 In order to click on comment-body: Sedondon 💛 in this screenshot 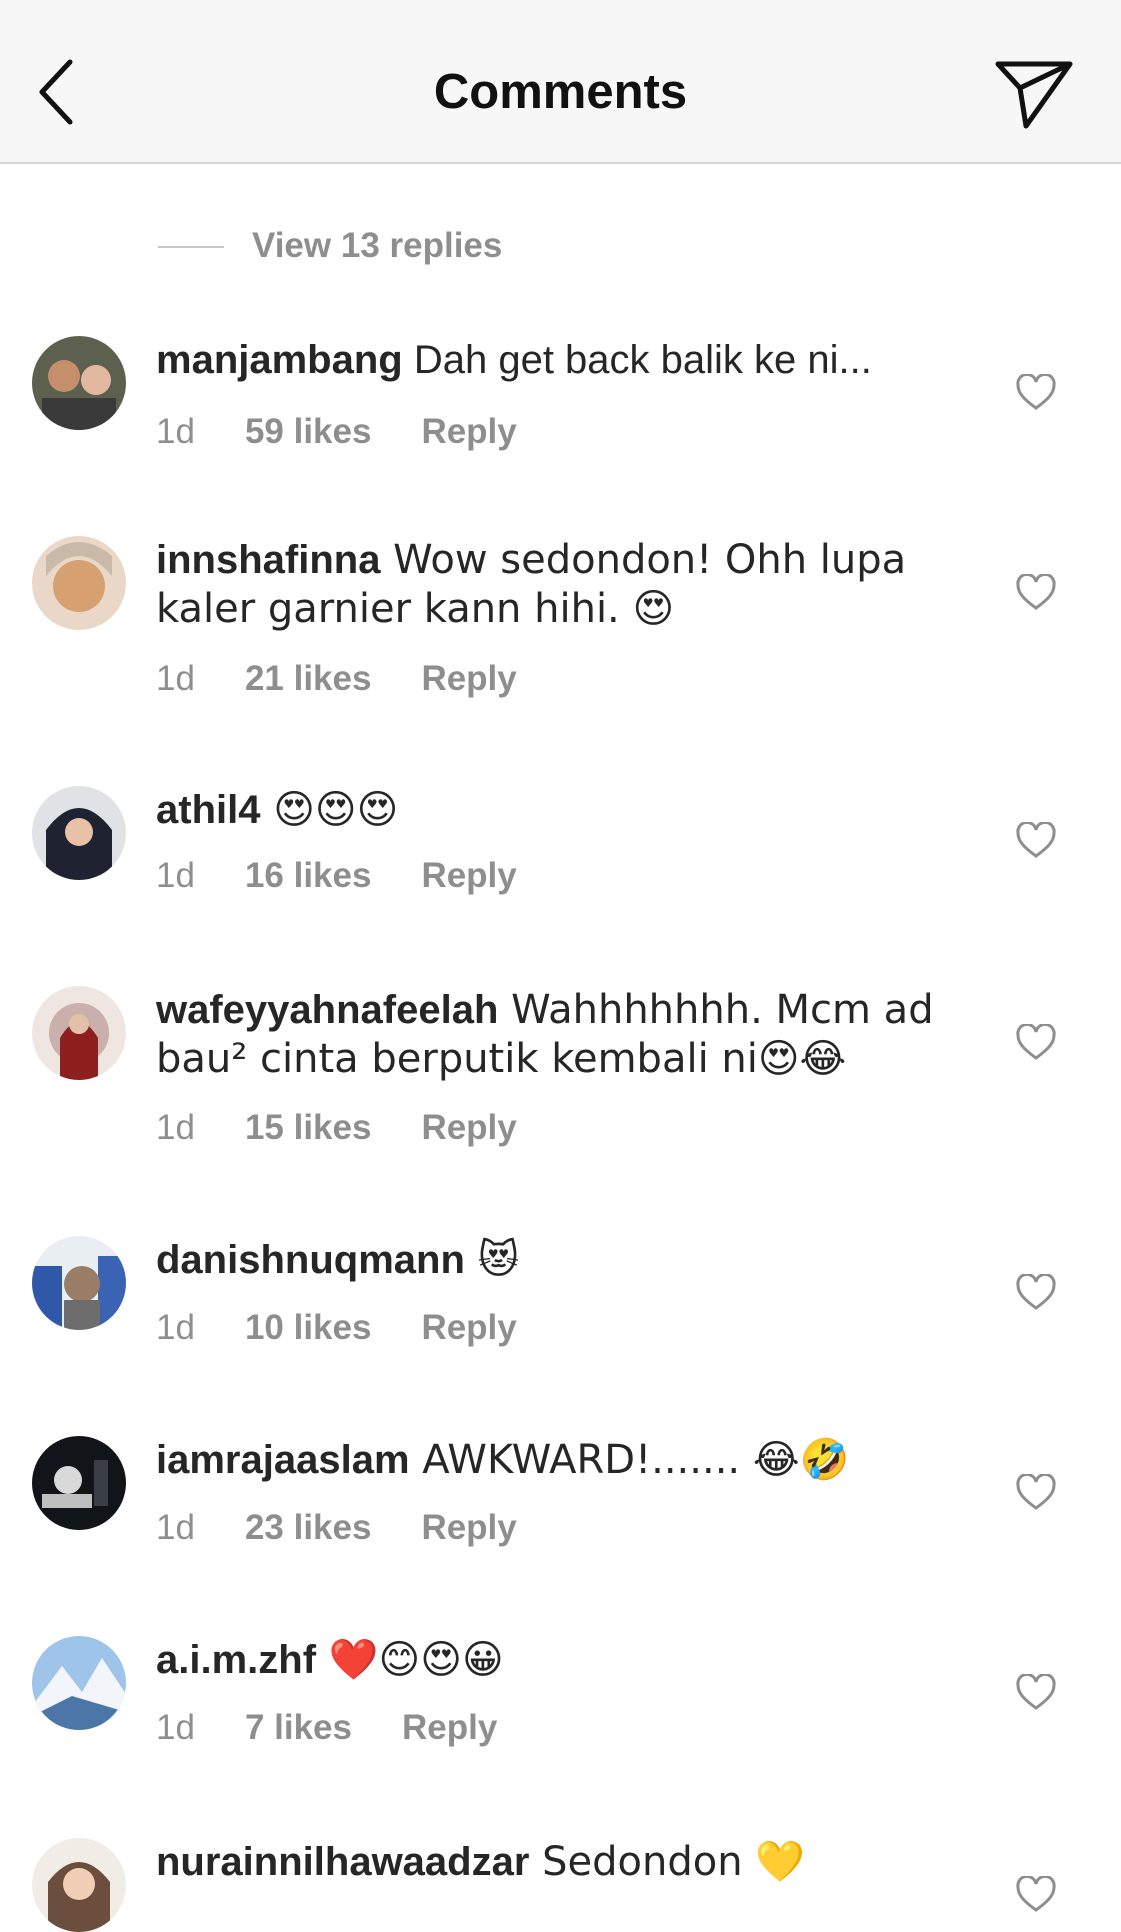, I will do `click(667, 1862)`.